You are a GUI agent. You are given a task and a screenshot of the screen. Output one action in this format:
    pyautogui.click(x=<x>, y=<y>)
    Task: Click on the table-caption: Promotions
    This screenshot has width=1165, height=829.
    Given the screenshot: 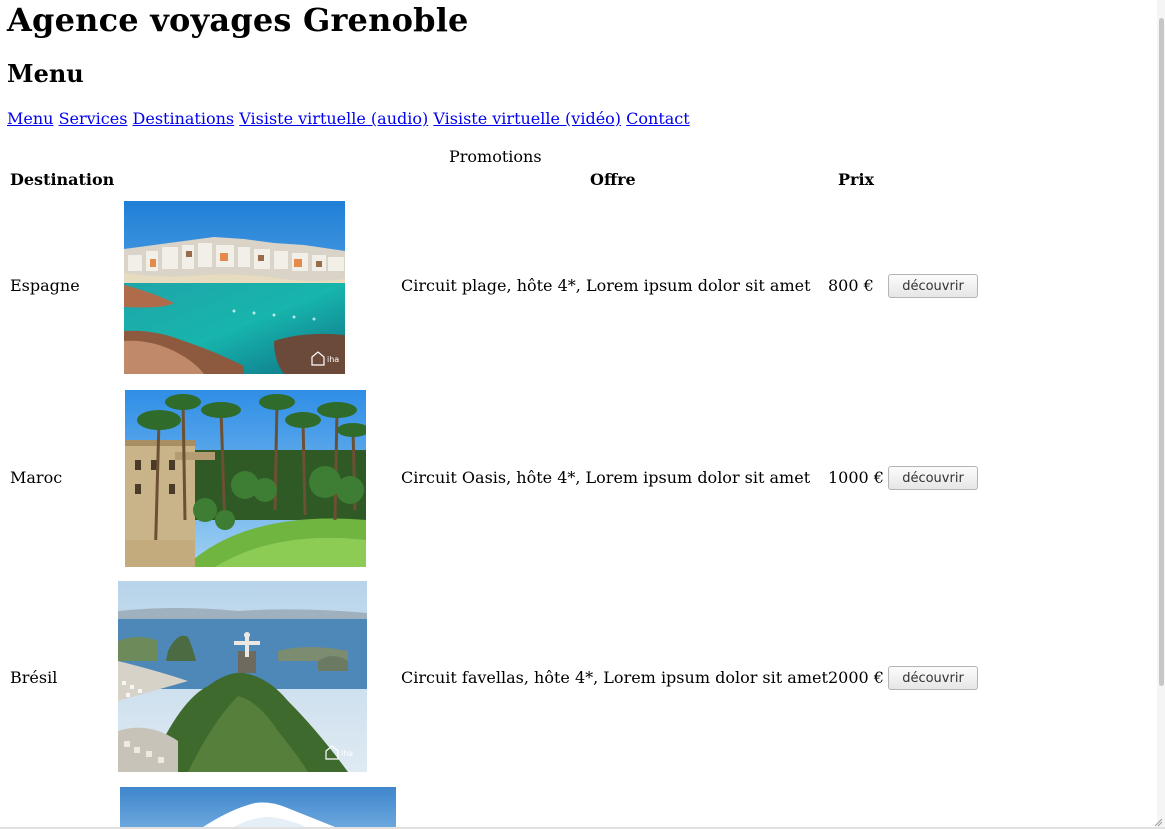 What is the action you would take?
    pyautogui.click(x=495, y=156)
    